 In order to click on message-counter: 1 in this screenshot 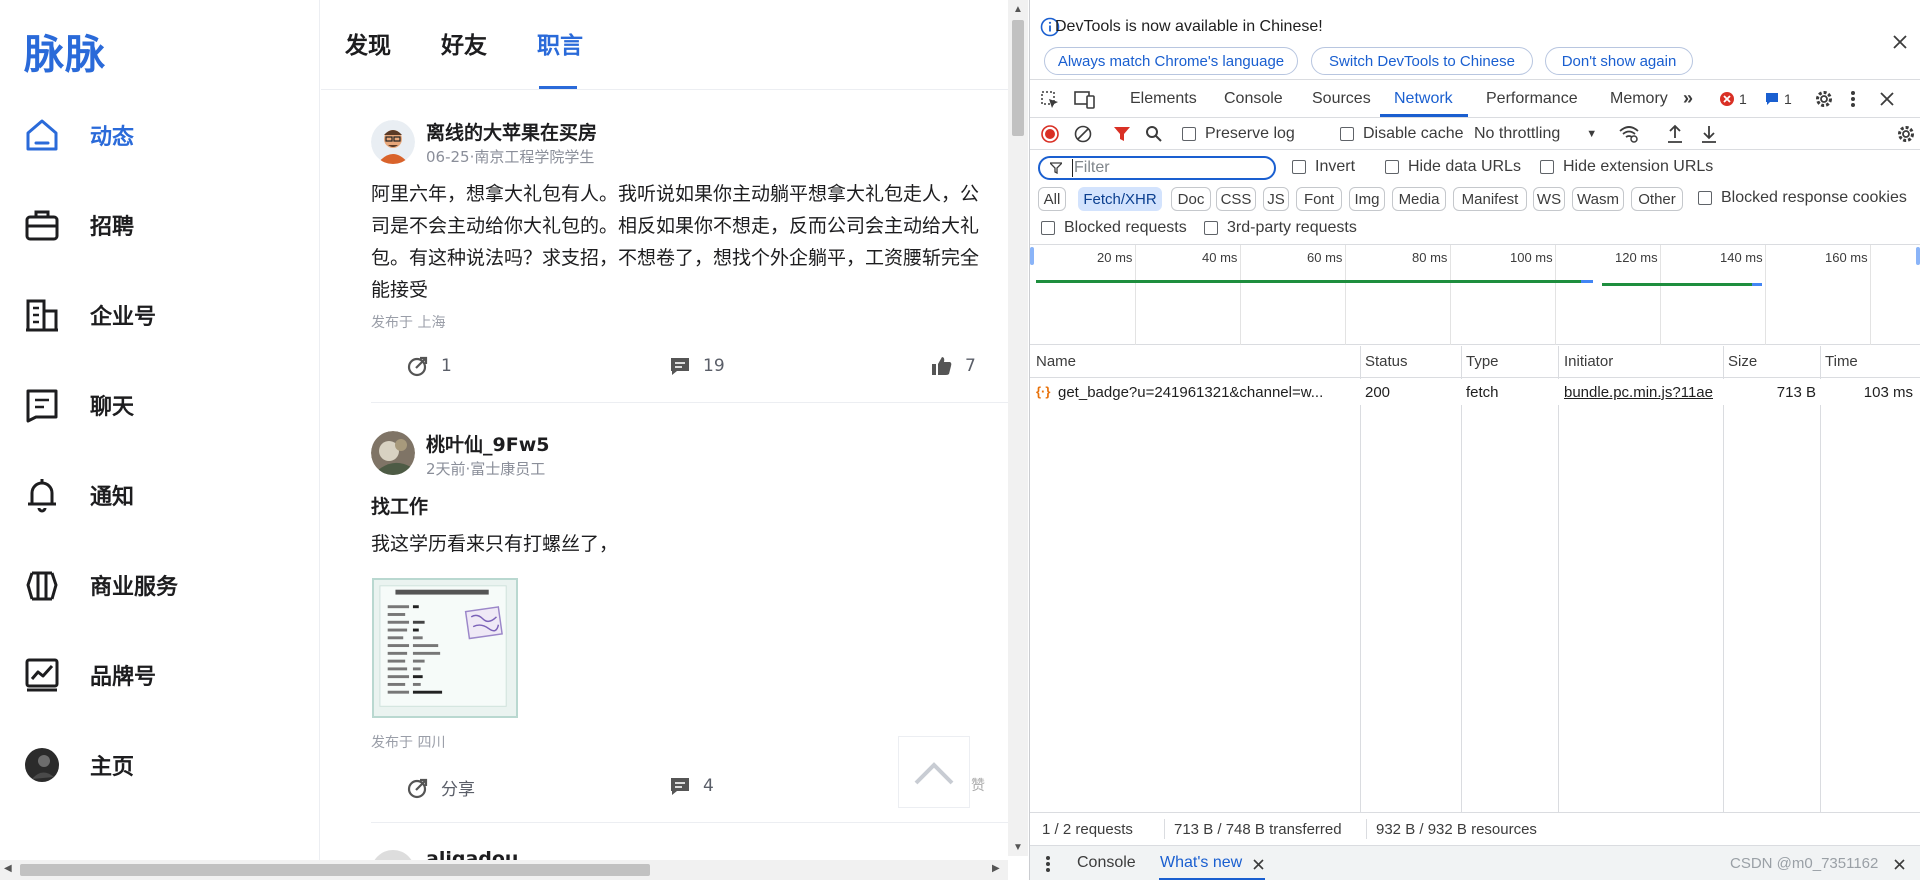, I will do `click(1778, 99)`.